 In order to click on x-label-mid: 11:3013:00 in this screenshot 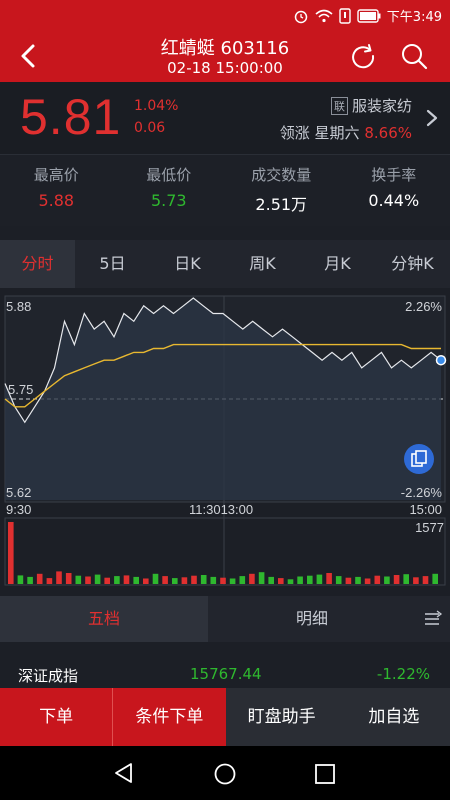, I will do `click(221, 509)`.